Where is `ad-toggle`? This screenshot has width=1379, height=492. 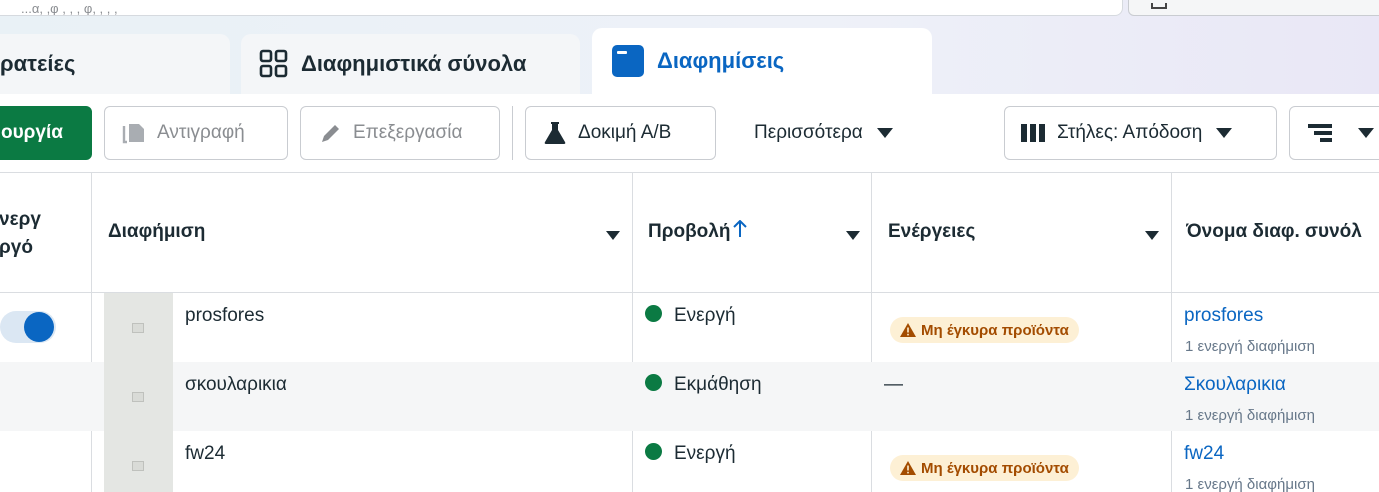
ad-toggle is located at coordinates (28, 327).